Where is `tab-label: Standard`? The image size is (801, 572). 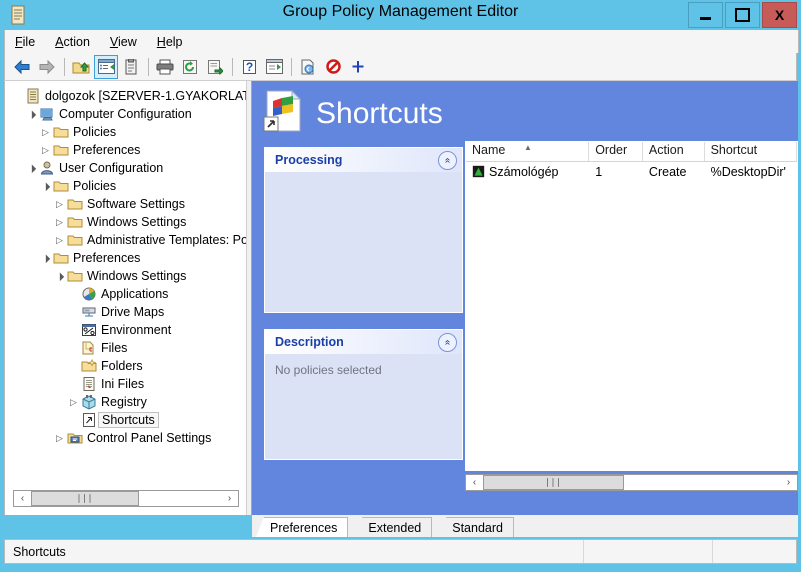
tab-label: Standard is located at coordinates (477, 527).